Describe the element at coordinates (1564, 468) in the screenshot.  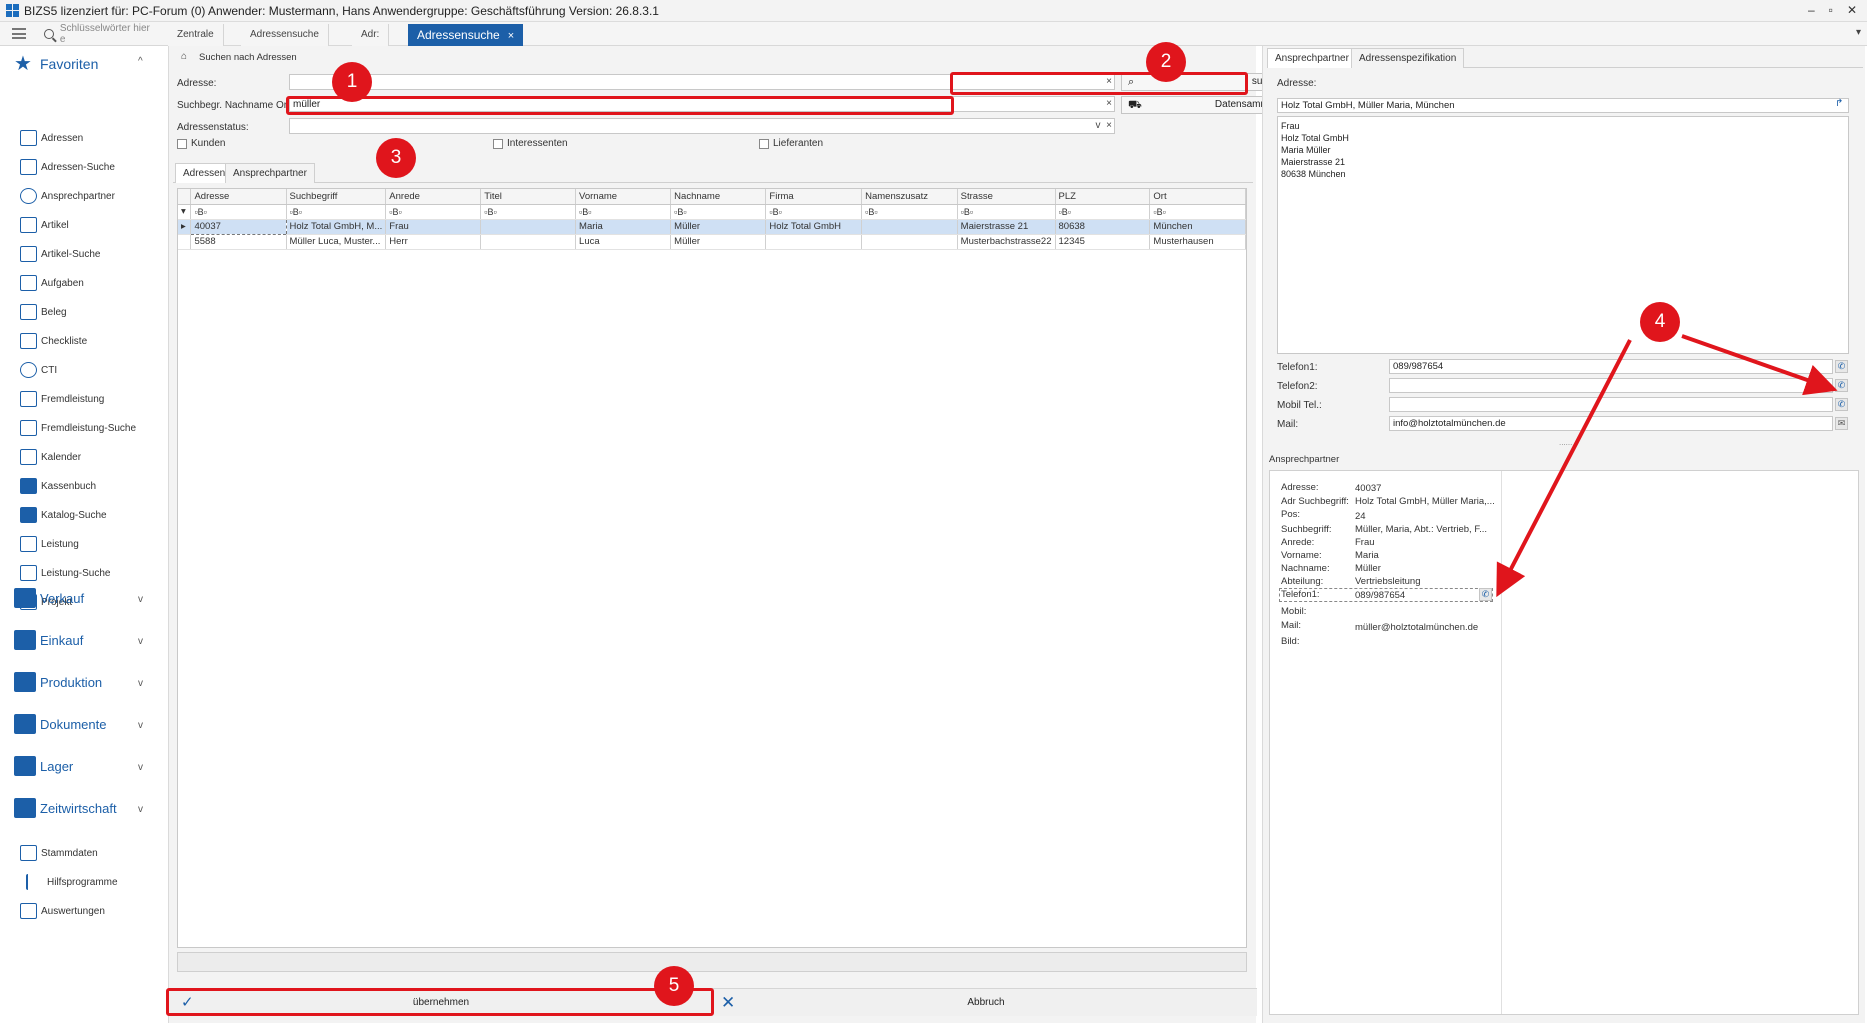
I see `arrow-to-detail-phone` at that location.